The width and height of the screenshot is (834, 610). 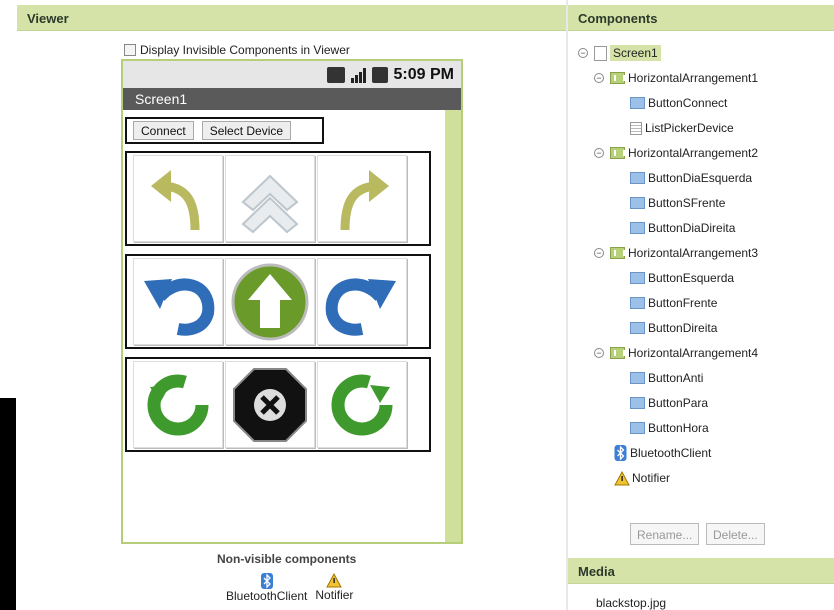 I want to click on button-esquerda, so click(x=178, y=301).